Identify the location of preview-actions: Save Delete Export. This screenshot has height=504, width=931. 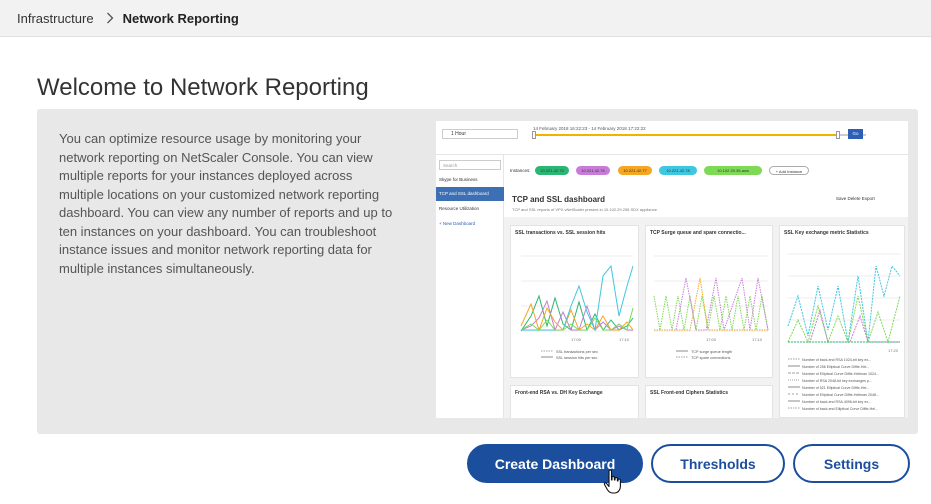
(855, 198).